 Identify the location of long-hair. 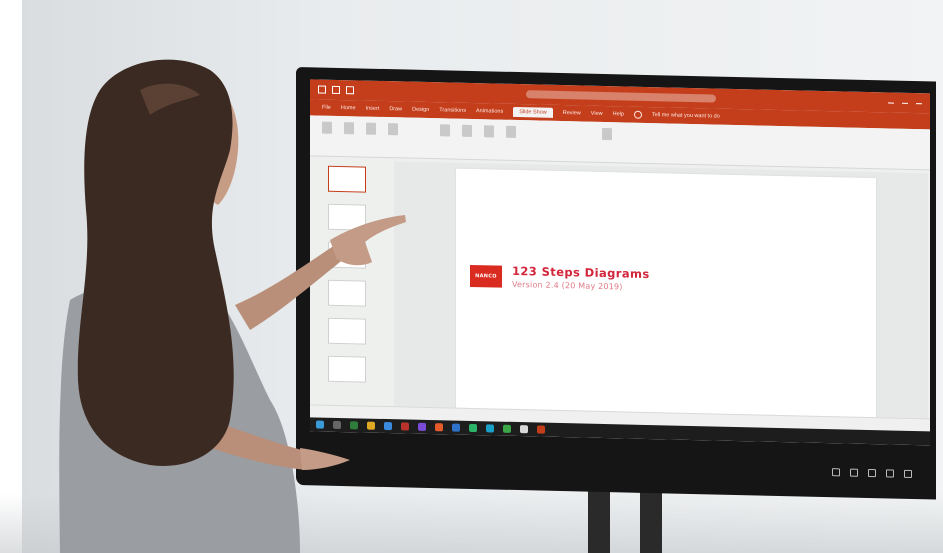
(155, 262).